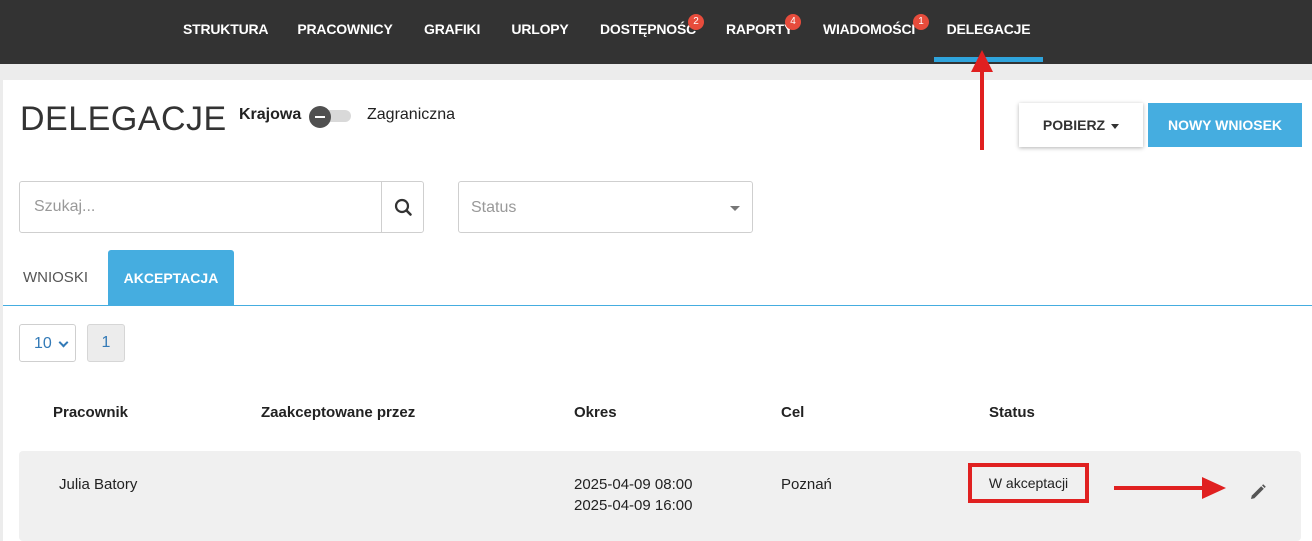 This screenshot has width=1312, height=541. What do you see at coordinates (633, 495) in the screenshot?
I see `cell-period: 2025-04-09 08:00 2025-04-09 16:00` at bounding box center [633, 495].